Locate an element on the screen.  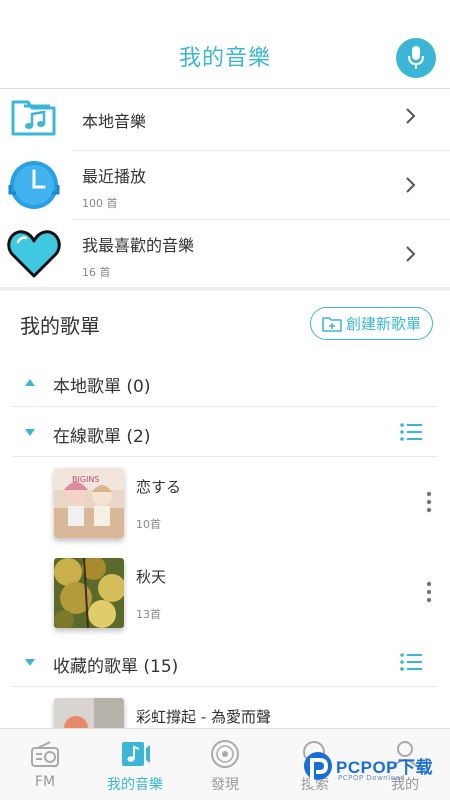
caret-up-icon is located at coordinates (30, 382).